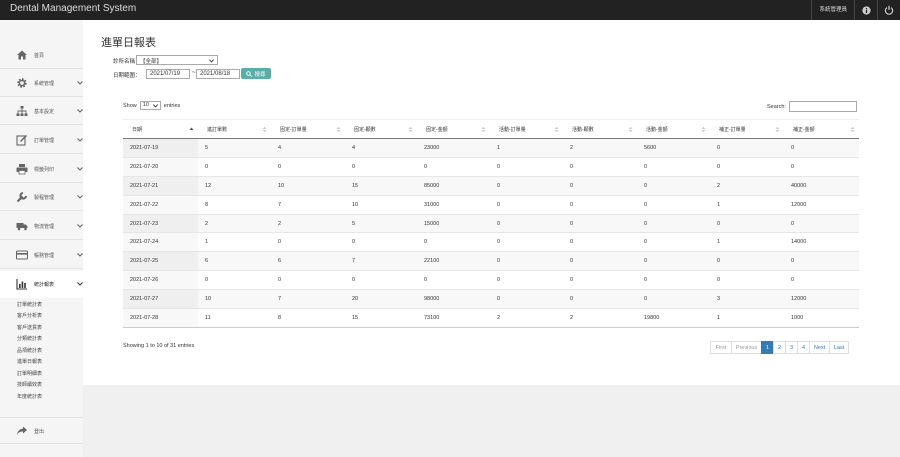 This screenshot has height=457, width=900. Describe the element at coordinates (721, 347) in the screenshot. I see `pagination-first: First` at that location.